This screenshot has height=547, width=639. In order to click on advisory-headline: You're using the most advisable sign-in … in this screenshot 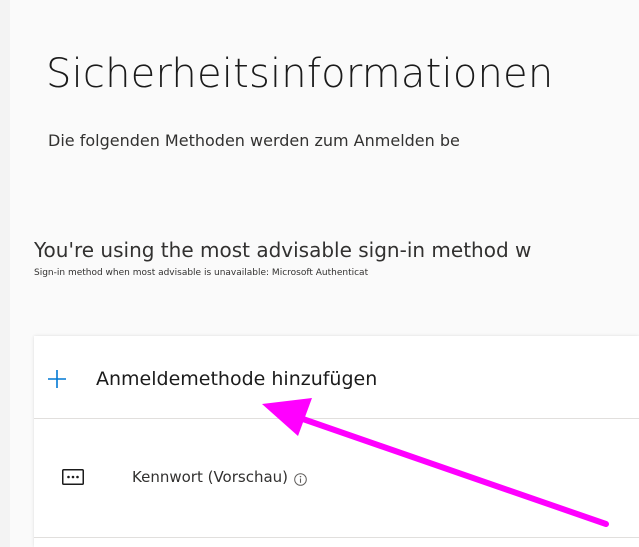, I will do `click(283, 250)`.